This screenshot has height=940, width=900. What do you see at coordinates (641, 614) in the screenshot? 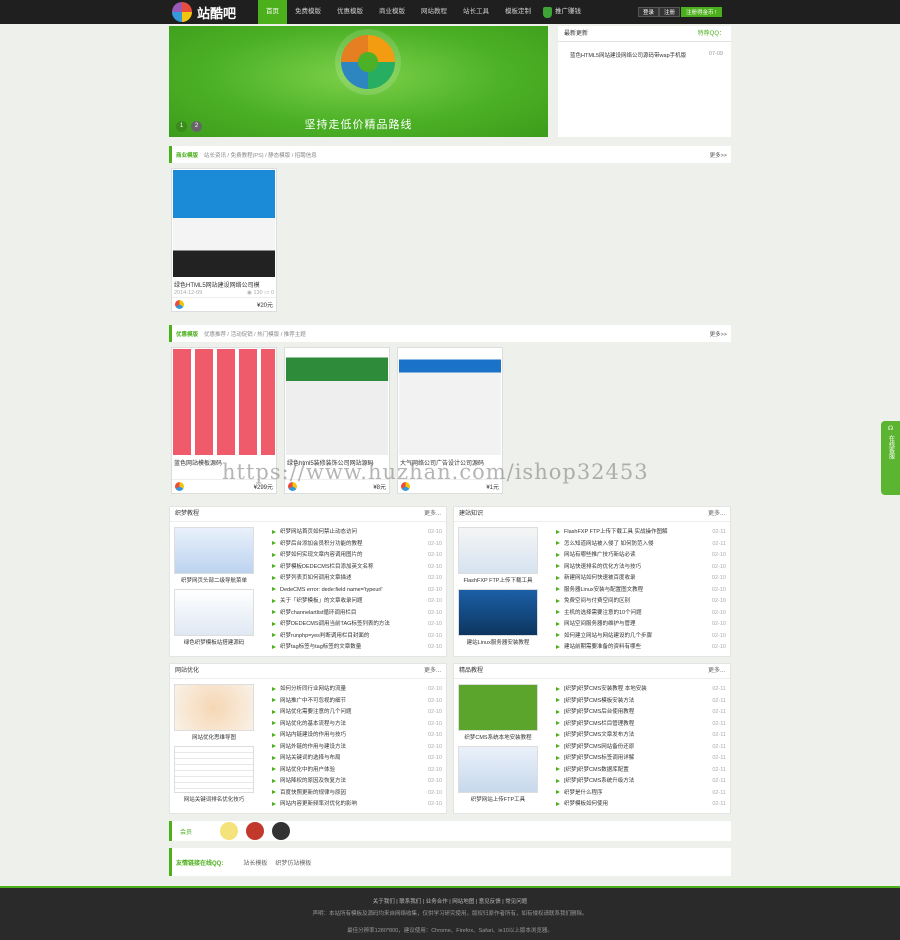
I see `article-list-item: 主机的选择需要注意的10个问题 02-10` at bounding box center [641, 614].